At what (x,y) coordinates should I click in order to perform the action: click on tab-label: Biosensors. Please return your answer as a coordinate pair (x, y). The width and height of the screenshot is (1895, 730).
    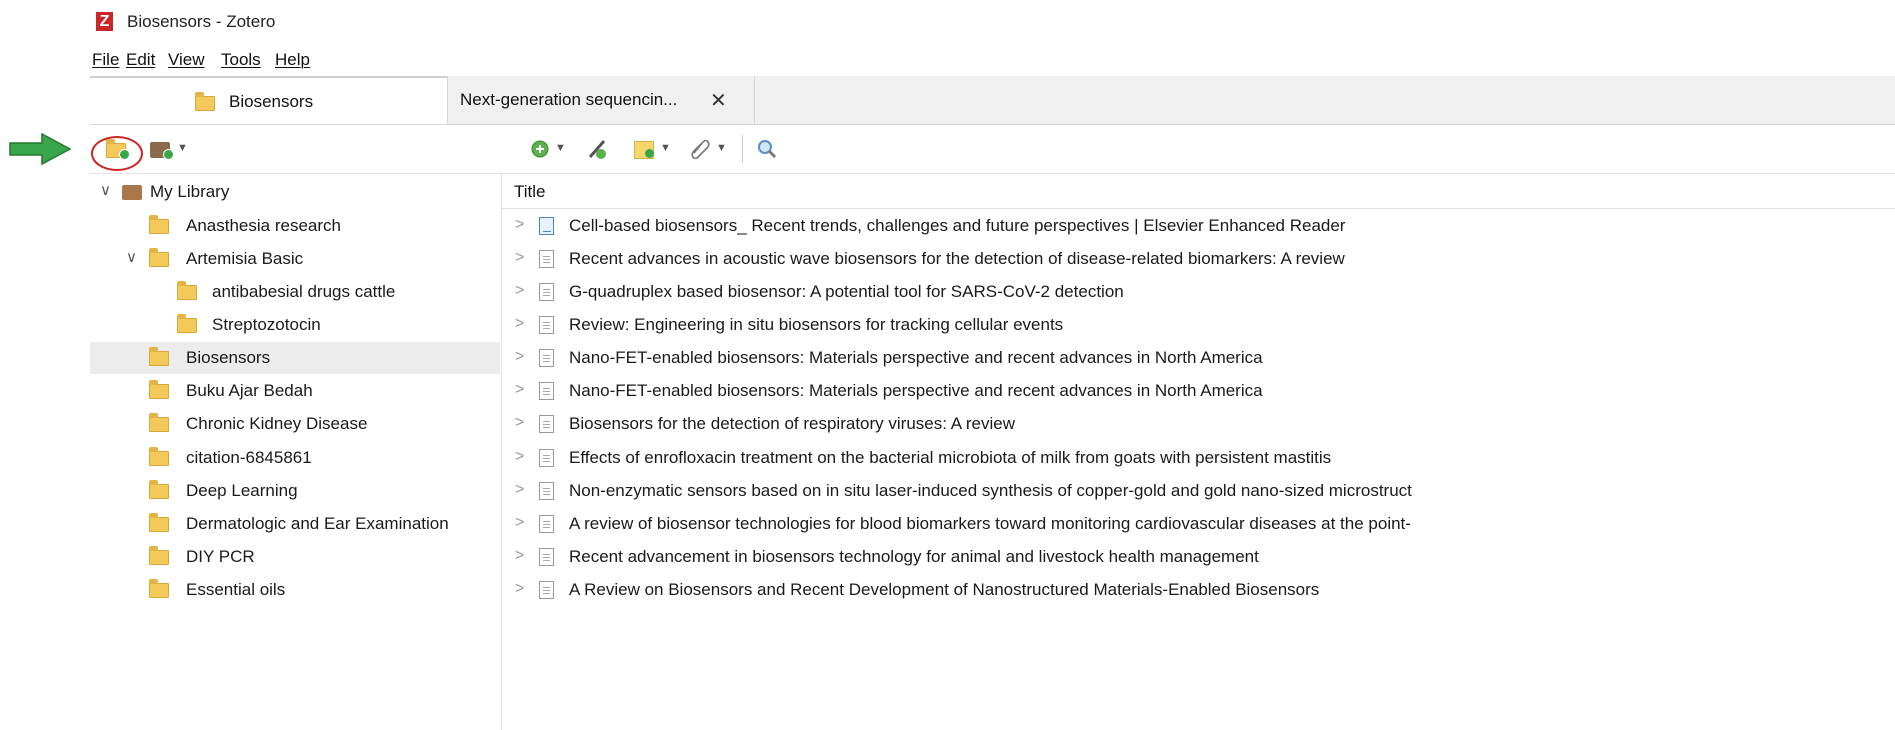
    Looking at the image, I should click on (271, 101).